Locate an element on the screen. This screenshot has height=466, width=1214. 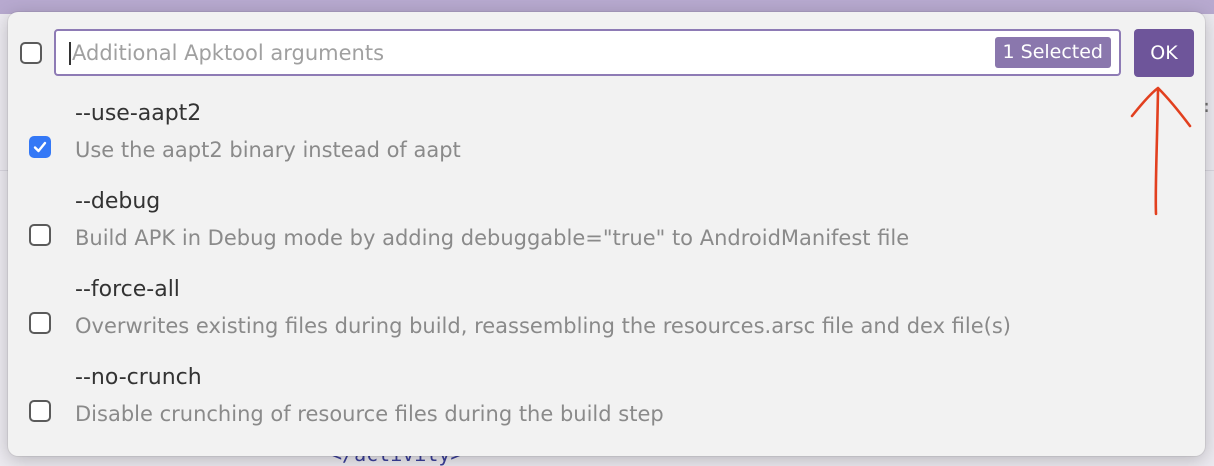
option-description: Use the aapt2 binary instead of aapt is located at coordinates (268, 150).